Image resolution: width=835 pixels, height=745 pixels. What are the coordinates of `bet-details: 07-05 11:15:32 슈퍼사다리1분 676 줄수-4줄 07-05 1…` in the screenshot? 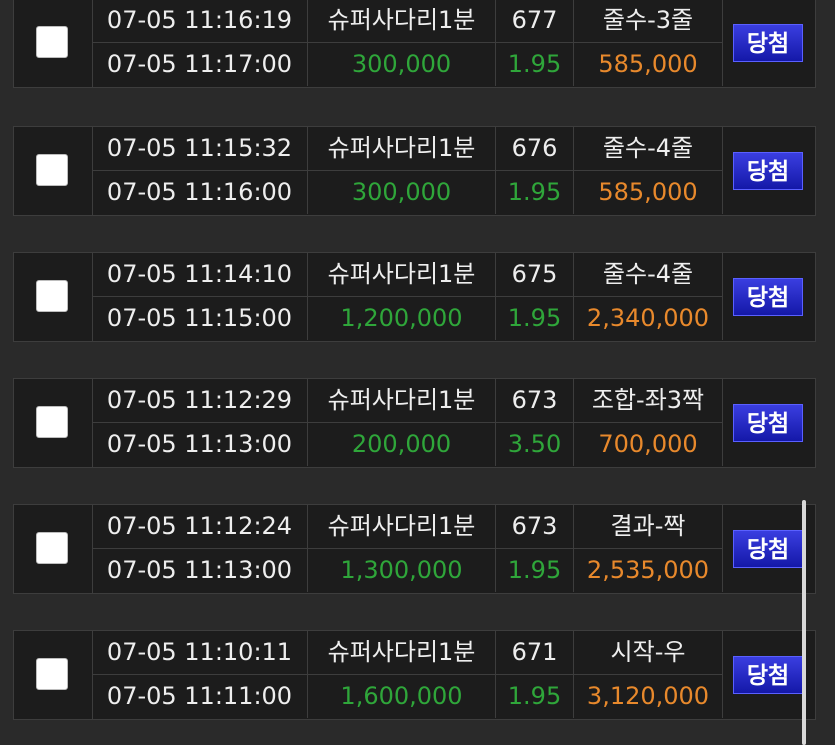 It's located at (407, 171).